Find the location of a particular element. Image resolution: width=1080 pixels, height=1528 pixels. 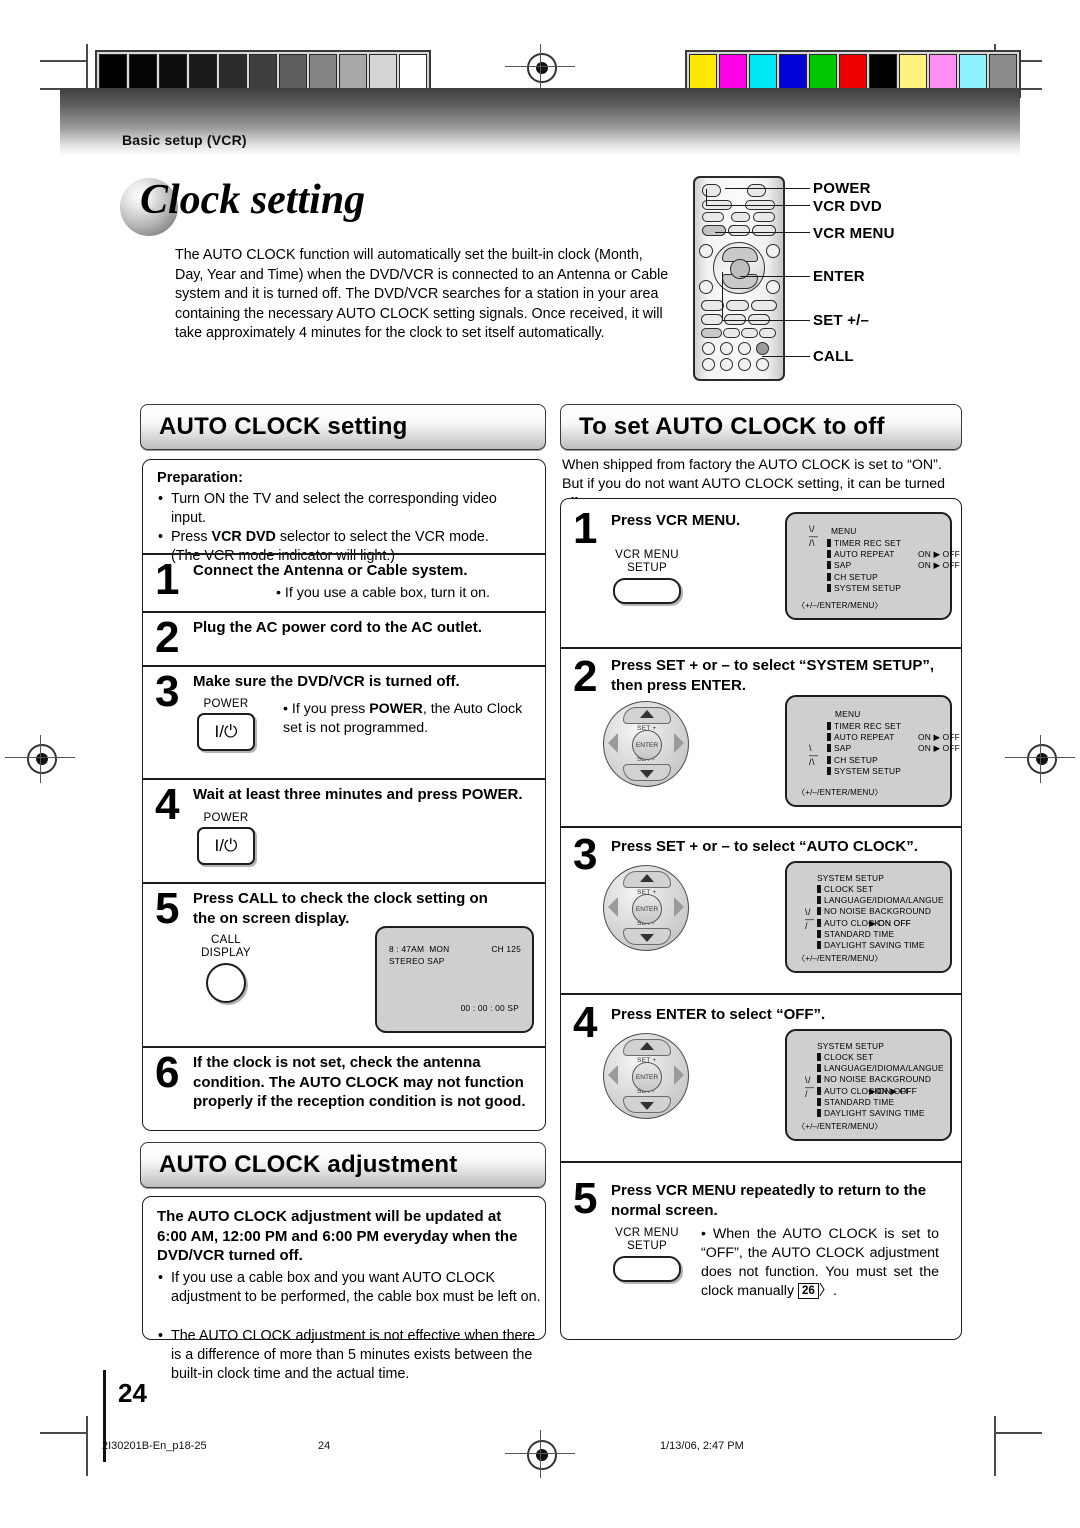

breadcrumb: Basic setup (VCR) is located at coordinates (184, 140).